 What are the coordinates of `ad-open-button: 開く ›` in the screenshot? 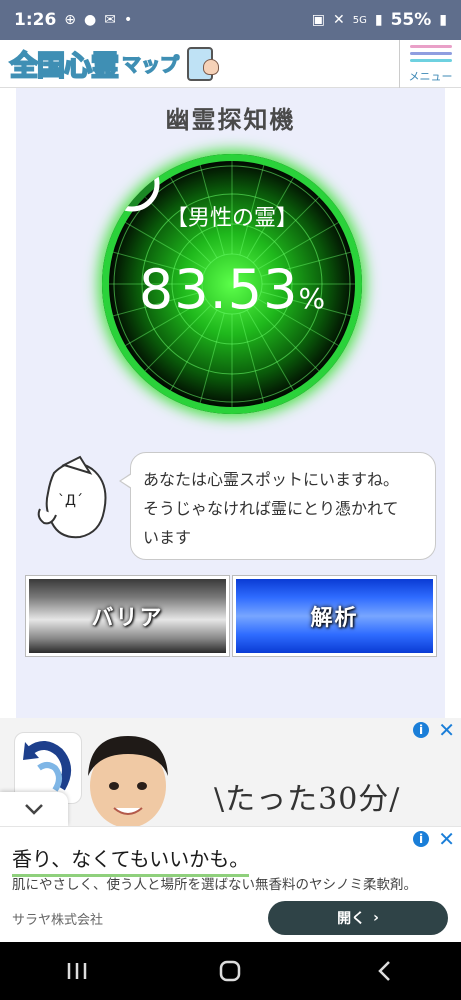 It's located at (358, 918).